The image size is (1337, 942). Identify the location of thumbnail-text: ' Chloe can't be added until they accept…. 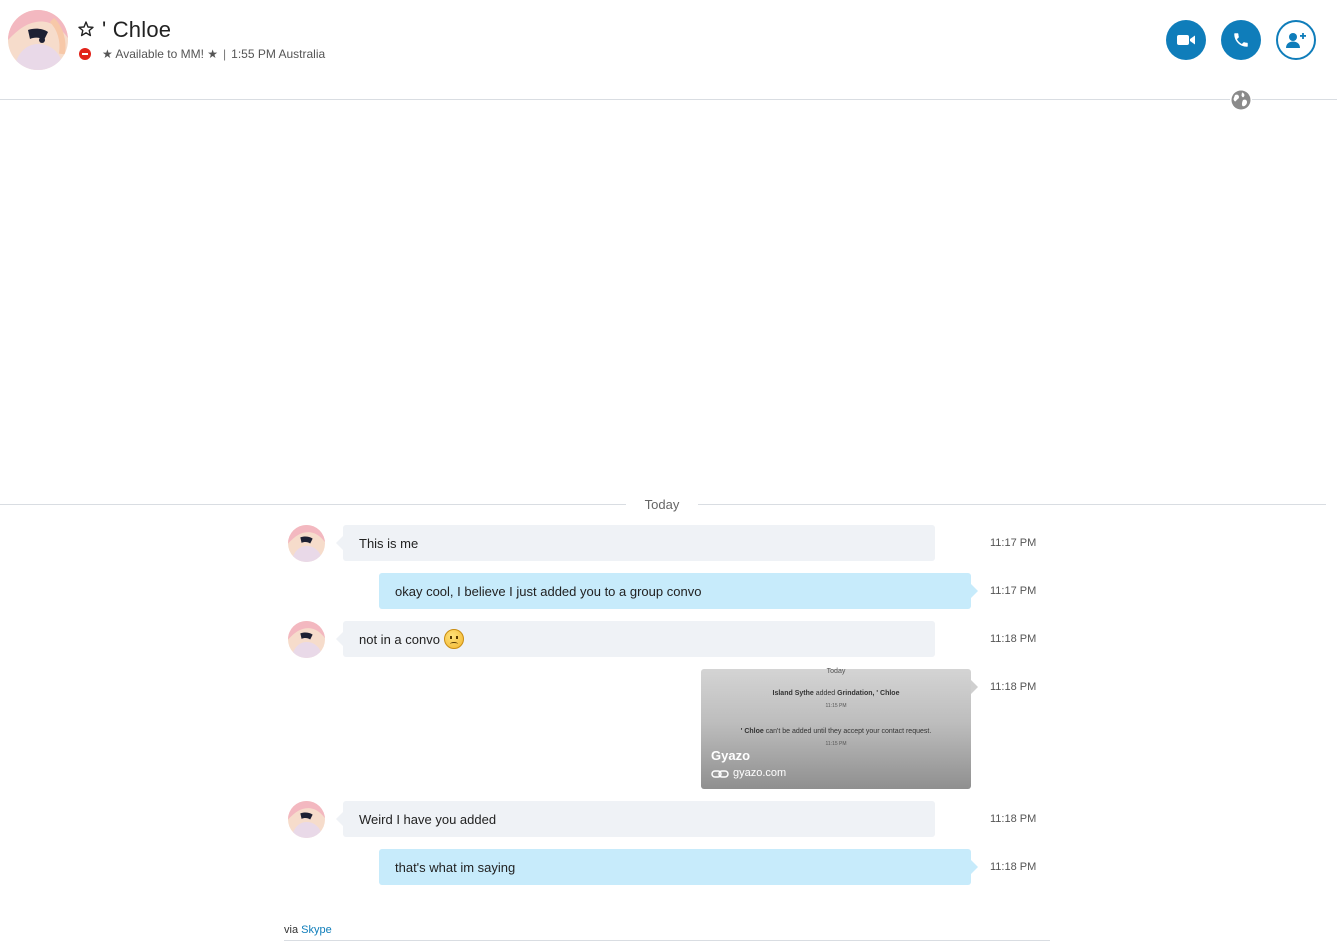
(836, 731).